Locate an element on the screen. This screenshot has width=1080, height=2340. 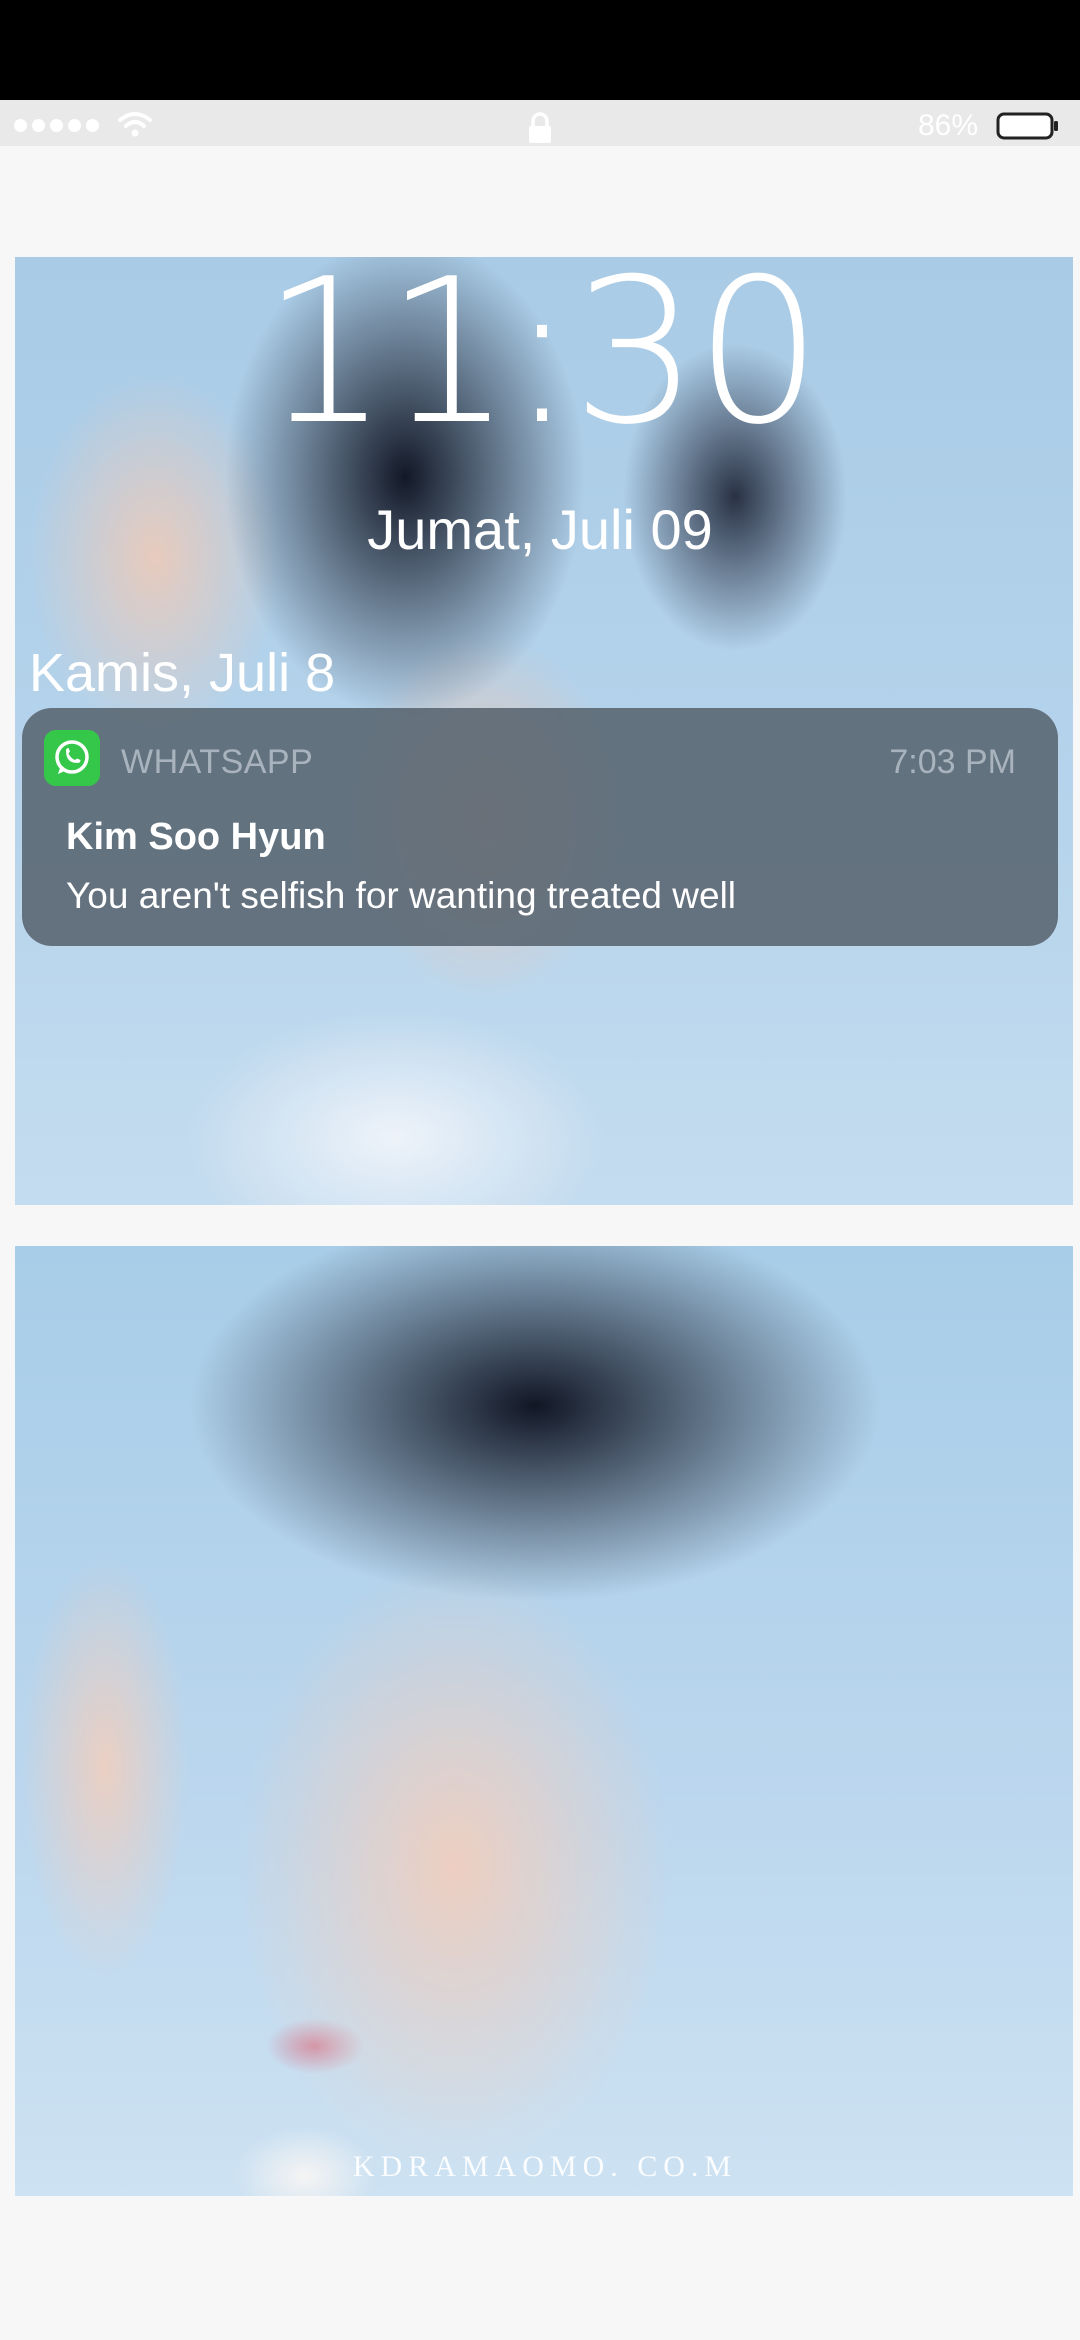
wifi-icon is located at coordinates (135, 124).